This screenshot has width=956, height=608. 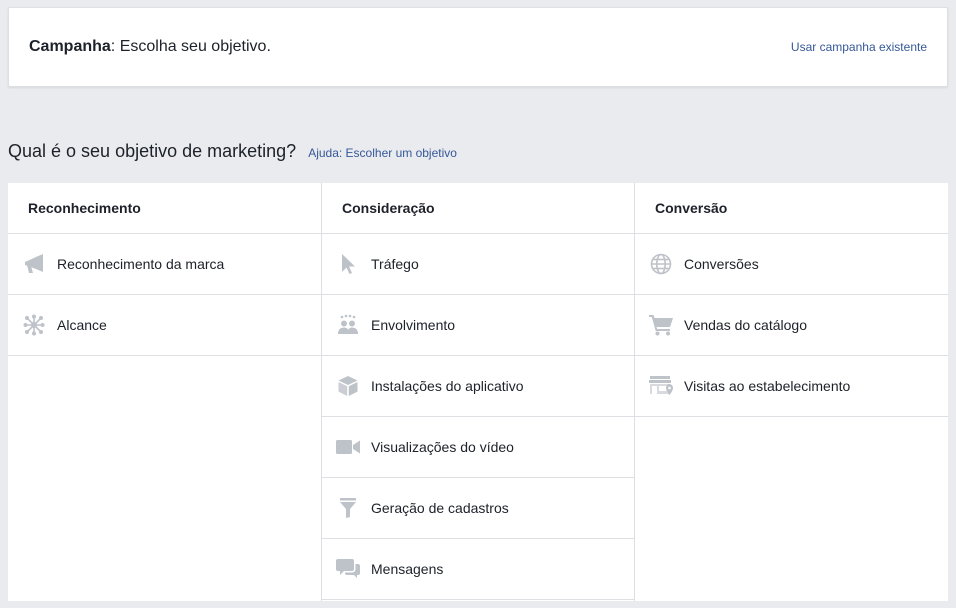 I want to click on objective-app-installs: Instalações do aplicativo, so click(x=478, y=386).